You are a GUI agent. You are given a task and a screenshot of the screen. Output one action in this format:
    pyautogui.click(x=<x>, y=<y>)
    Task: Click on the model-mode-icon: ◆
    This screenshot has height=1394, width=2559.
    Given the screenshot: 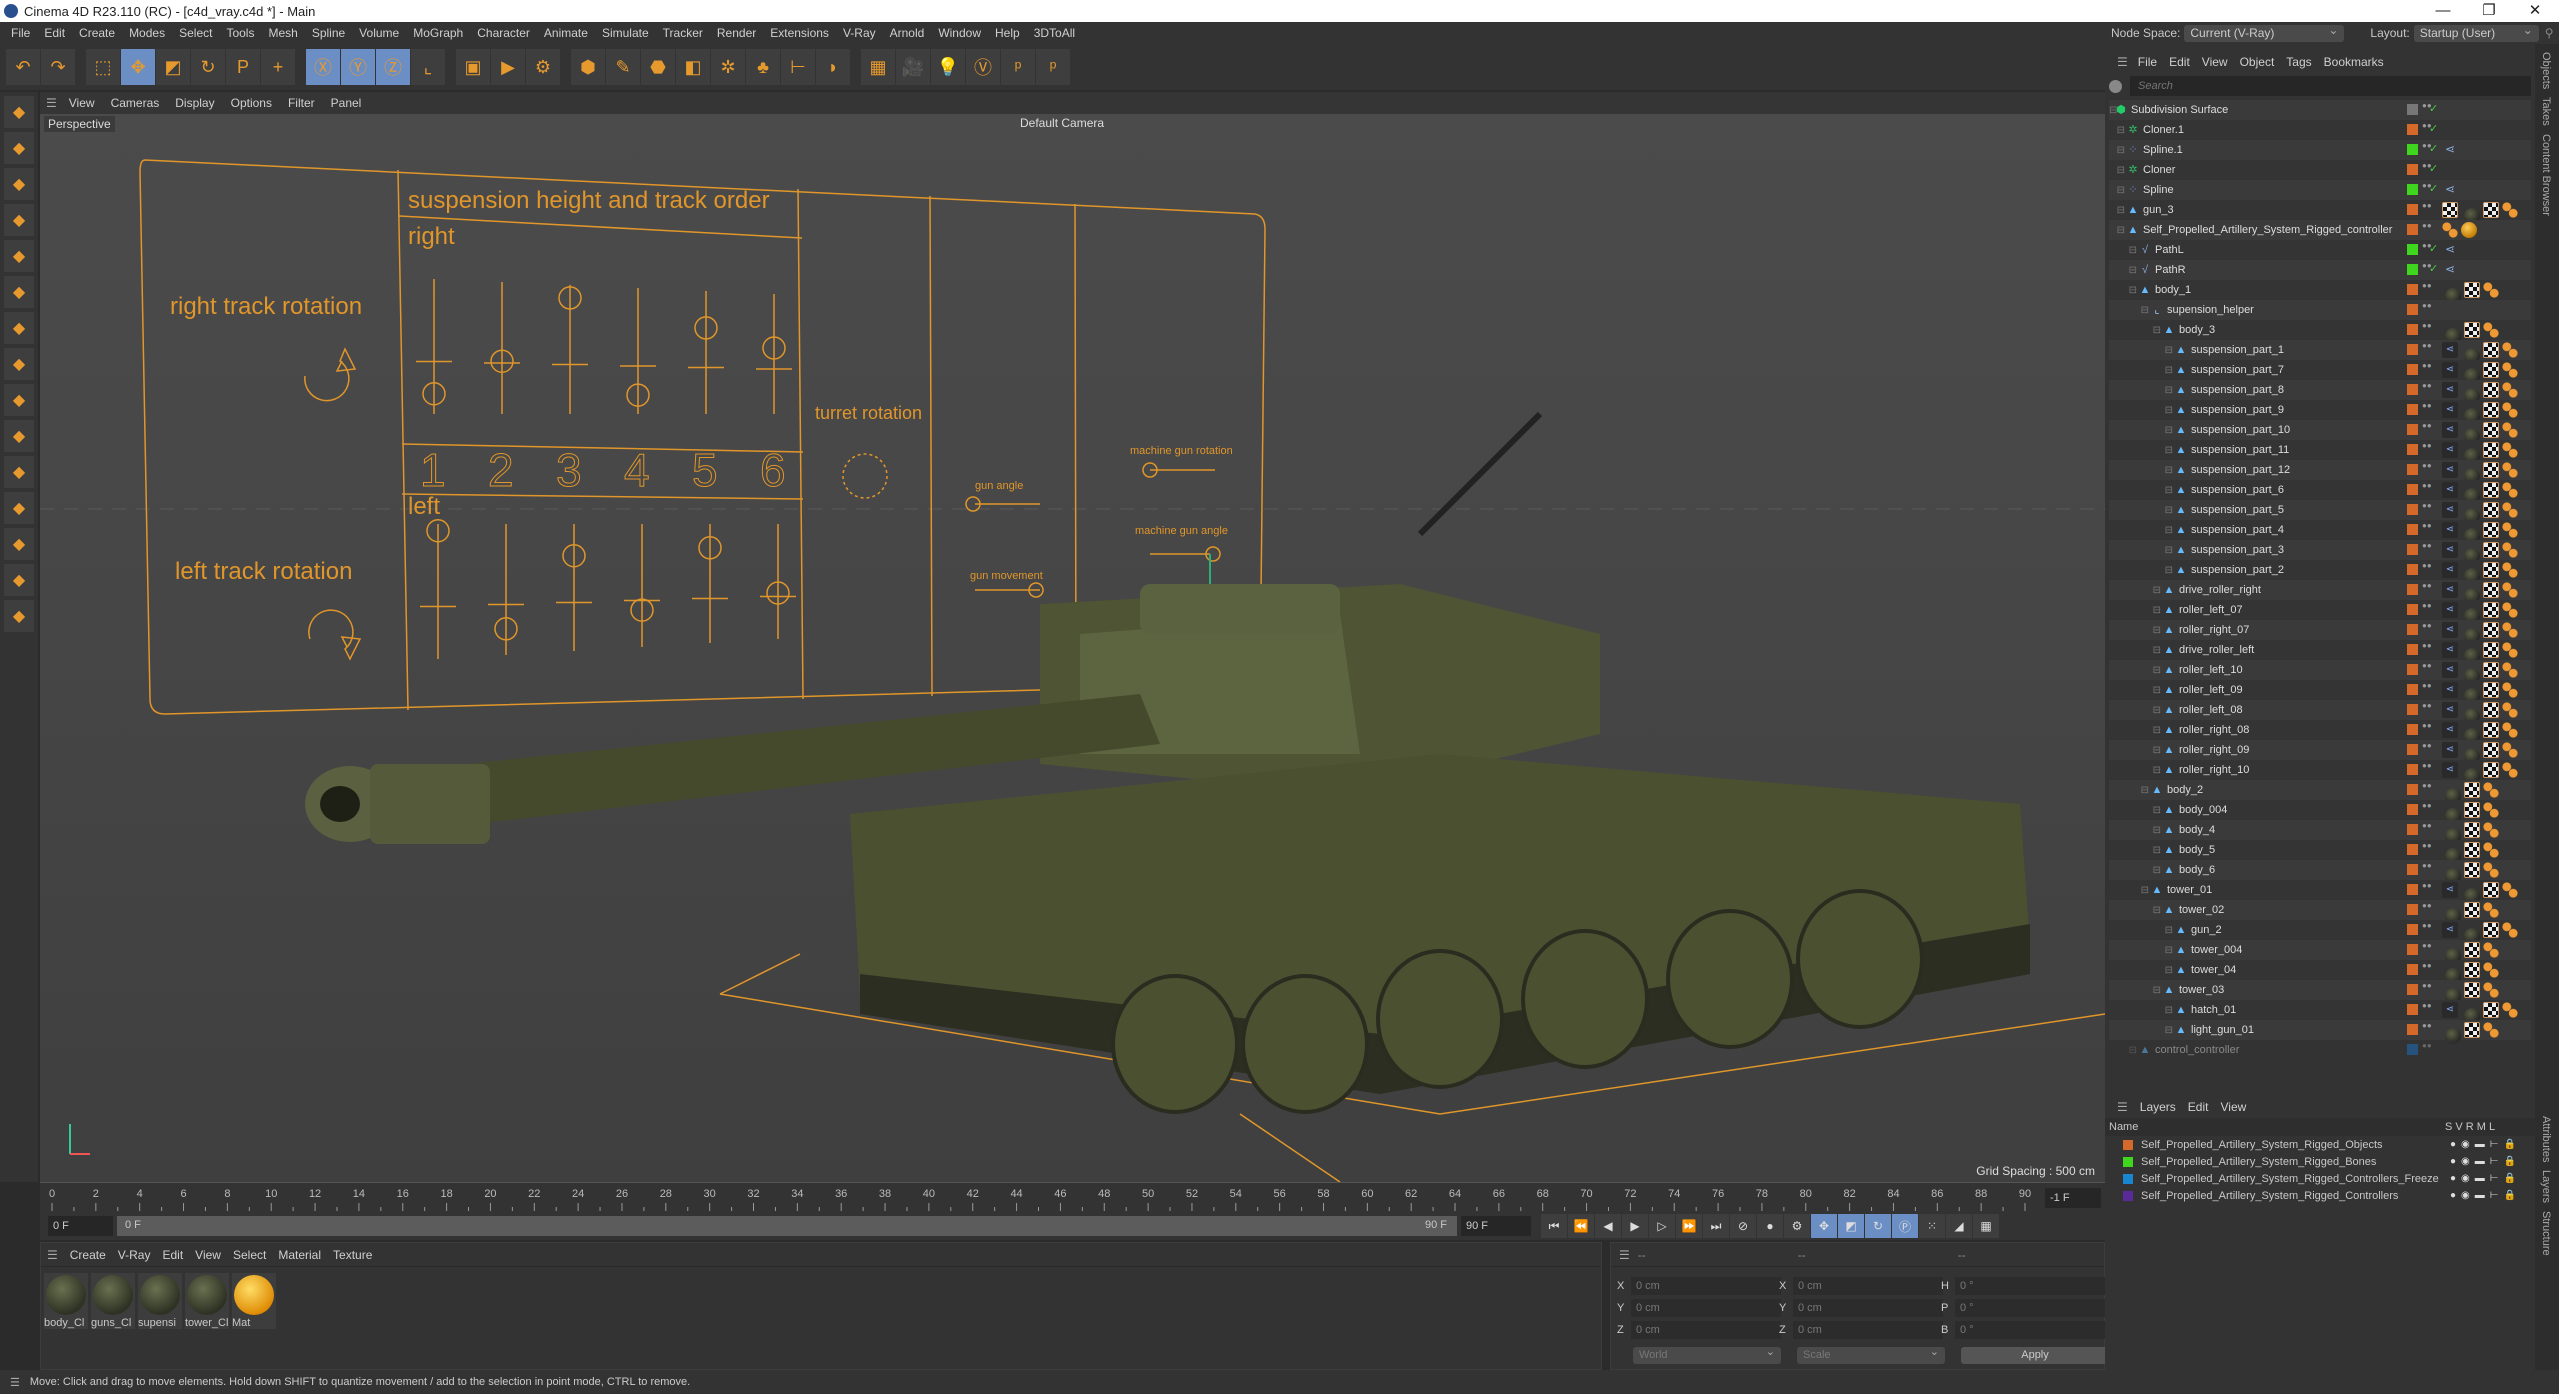 What is the action you would take?
    pyautogui.click(x=19, y=148)
    